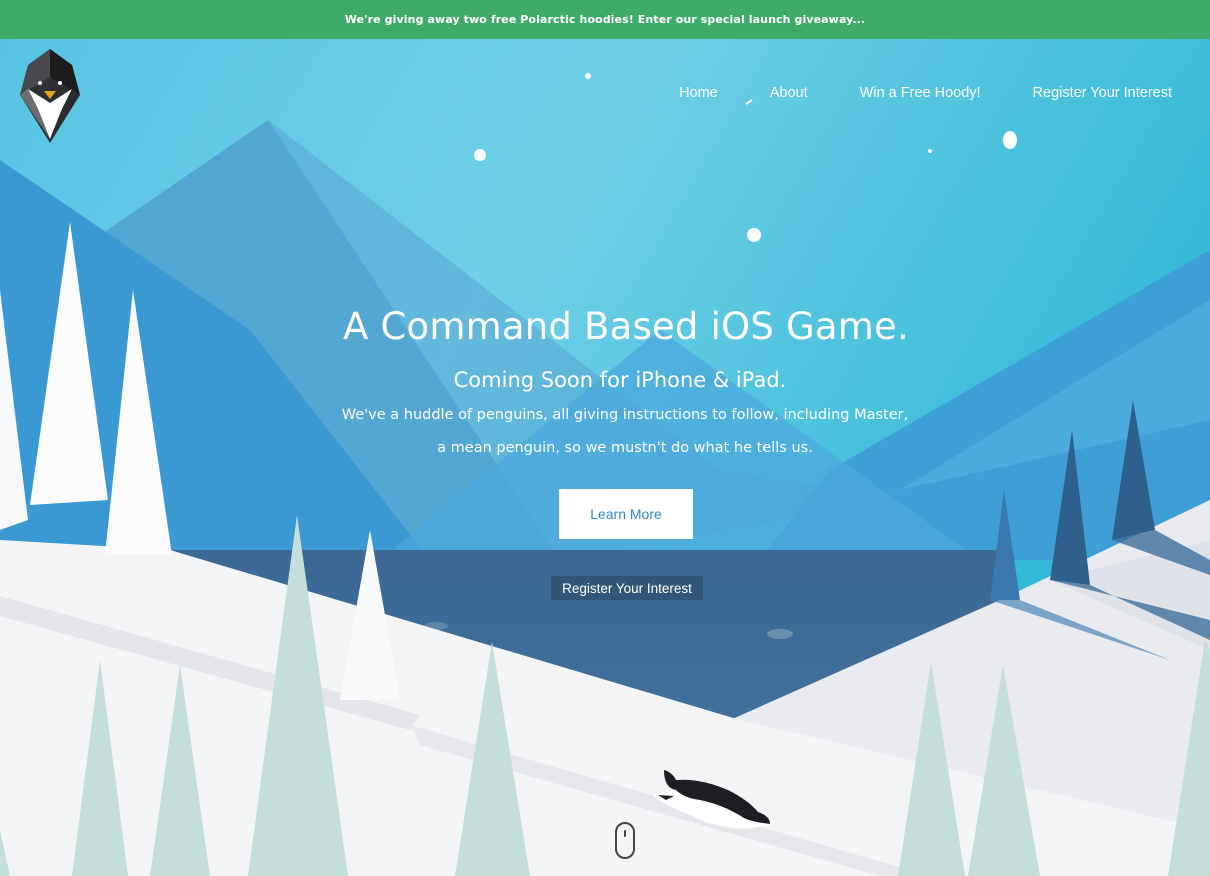  I want to click on nav-about: About, so click(789, 95).